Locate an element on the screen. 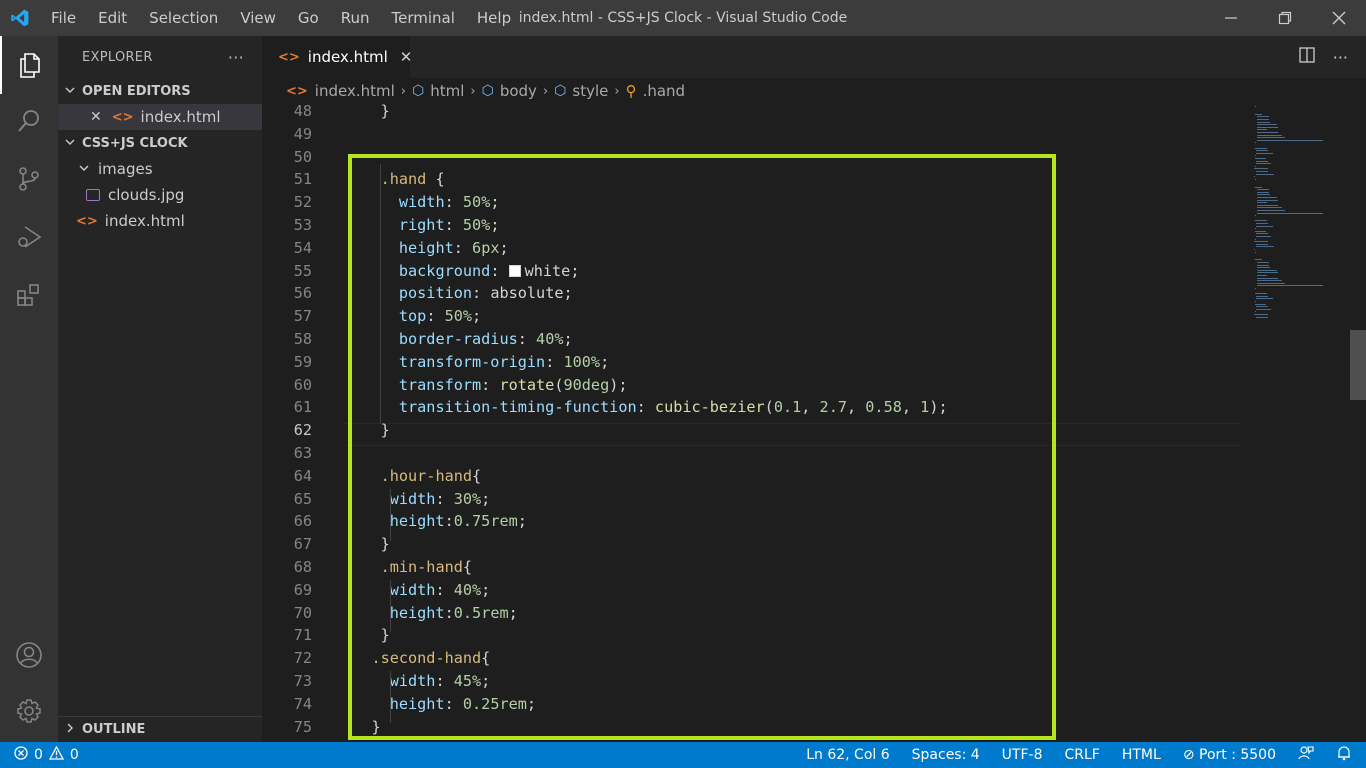 The image size is (1366, 768). code-line: 50 is located at coordinates (752, 157).